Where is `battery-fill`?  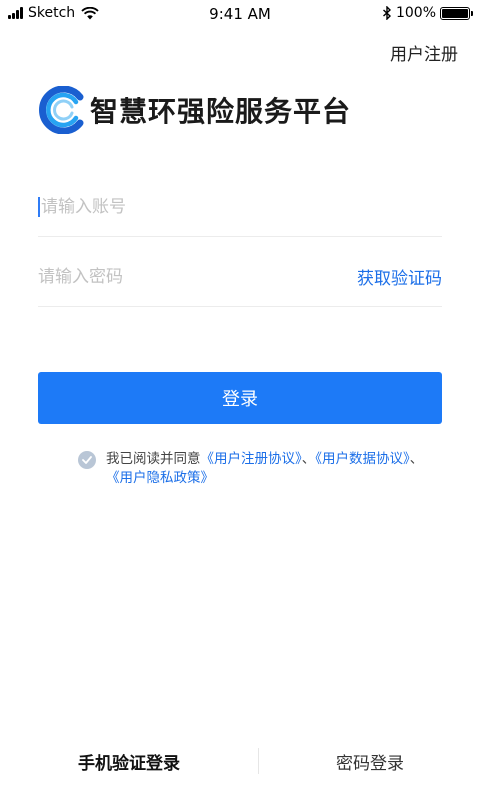
battery-fill is located at coordinates (455, 13).